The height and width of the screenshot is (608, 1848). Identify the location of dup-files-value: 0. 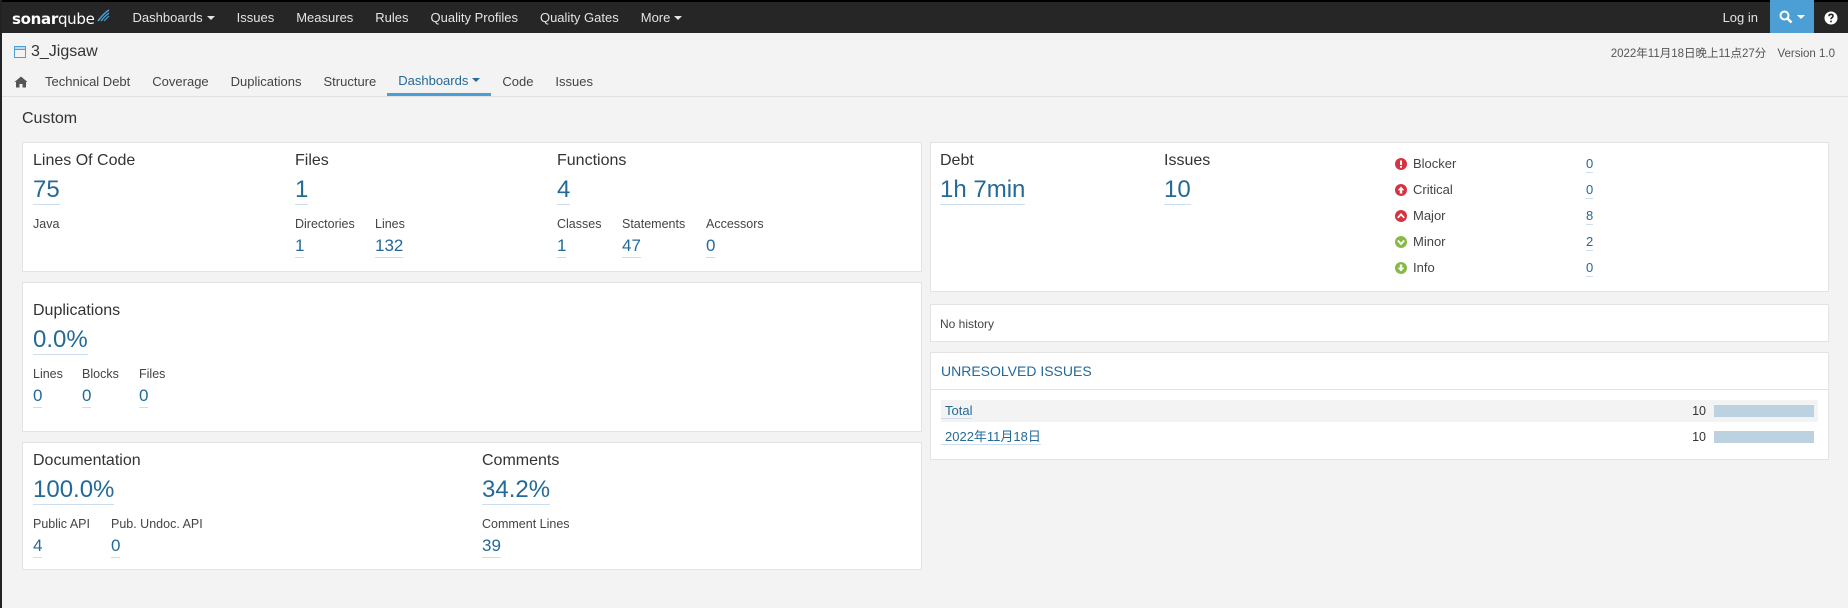
(144, 396).